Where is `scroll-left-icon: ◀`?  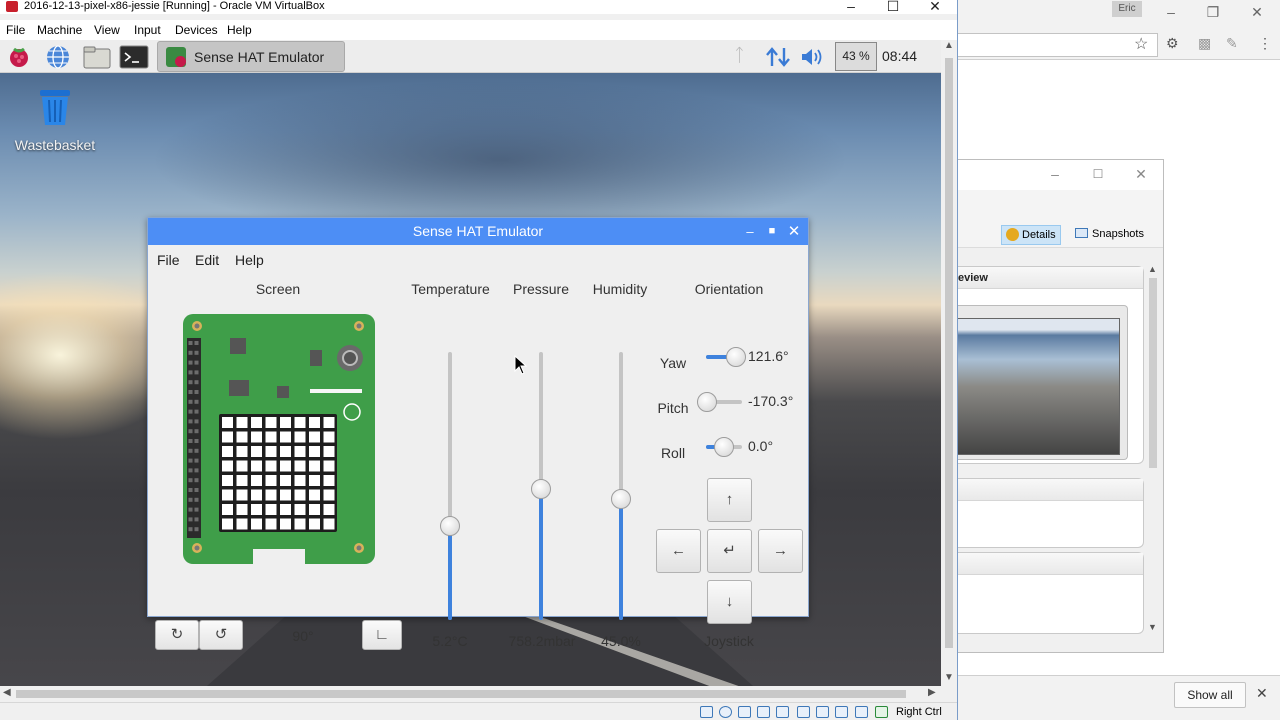 scroll-left-icon: ◀ is located at coordinates (7, 692).